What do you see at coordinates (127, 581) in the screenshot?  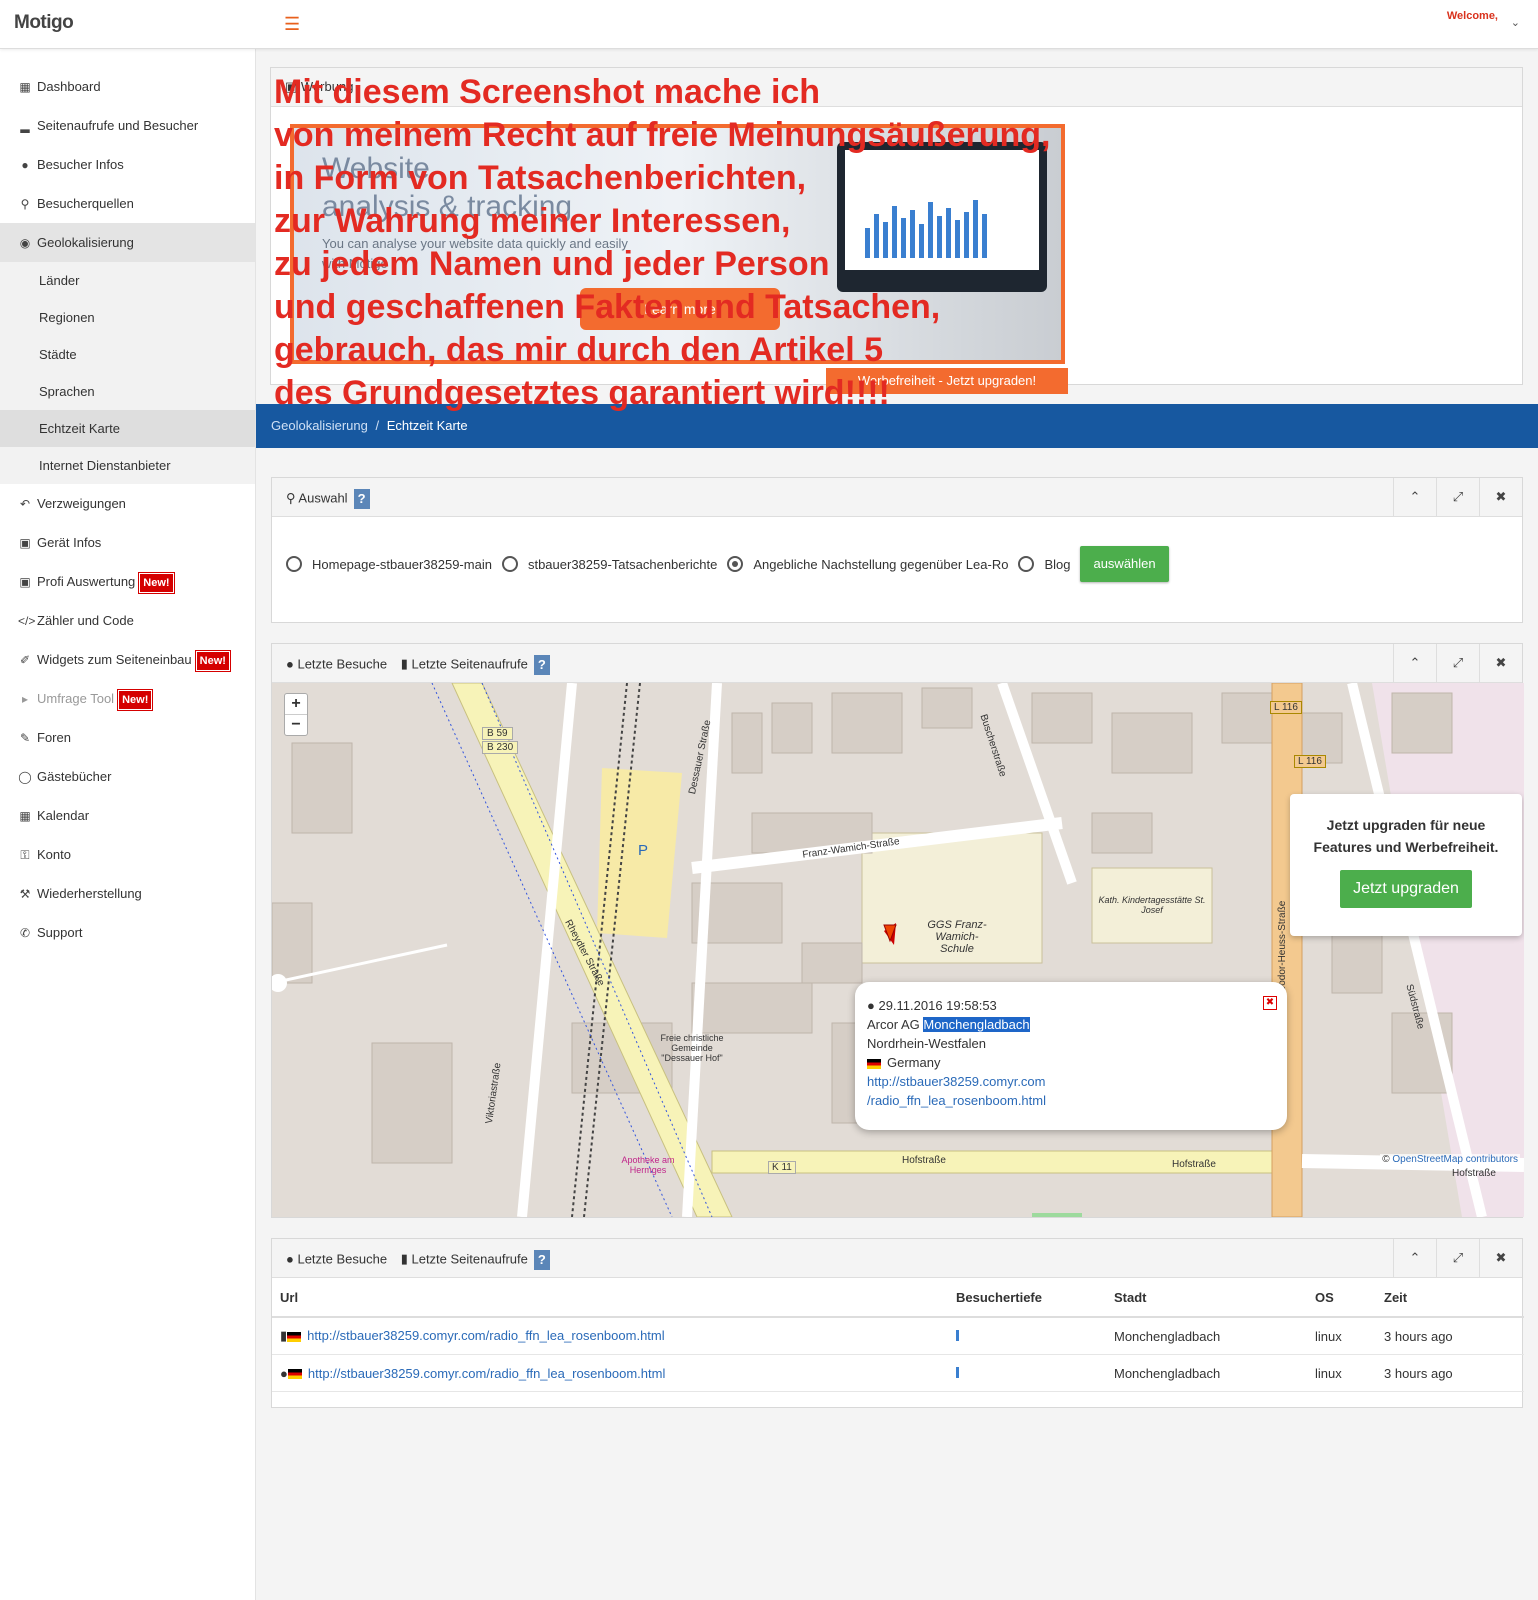 I see `sidebar-item-profi-auswertung: ▣ Profi Auswertung New!` at bounding box center [127, 581].